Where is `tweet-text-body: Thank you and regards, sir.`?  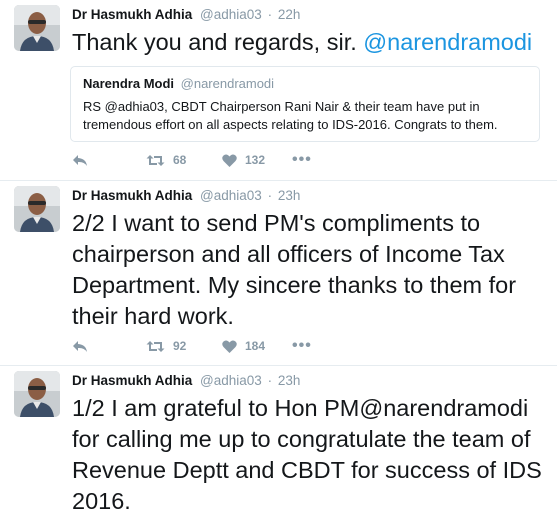 tweet-text-body: Thank you and regards, sir. is located at coordinates (218, 42).